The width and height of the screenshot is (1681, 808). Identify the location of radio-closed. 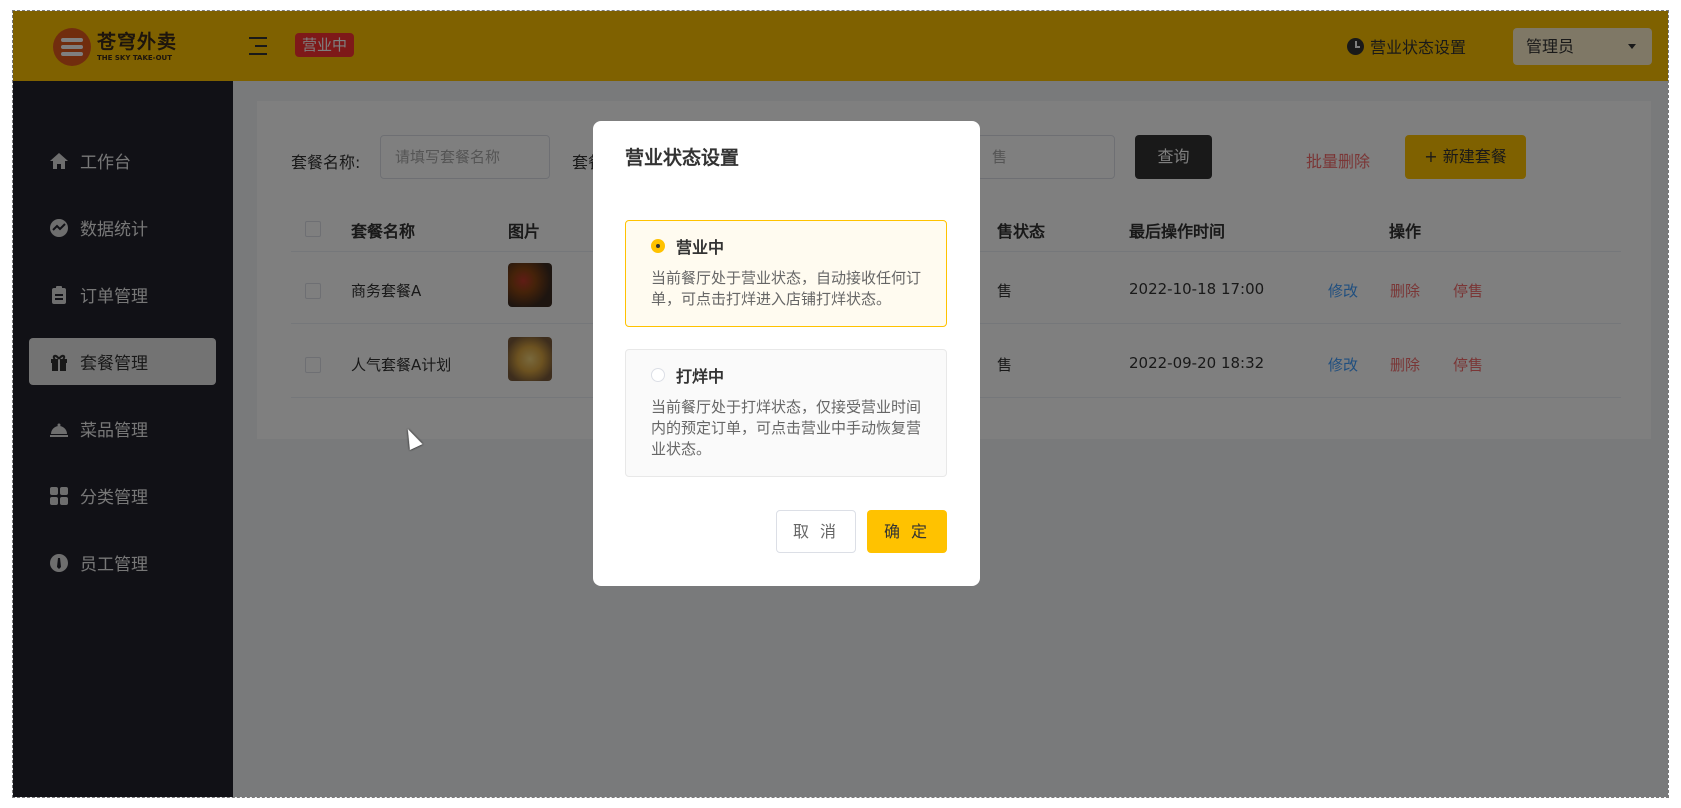
(658, 375).